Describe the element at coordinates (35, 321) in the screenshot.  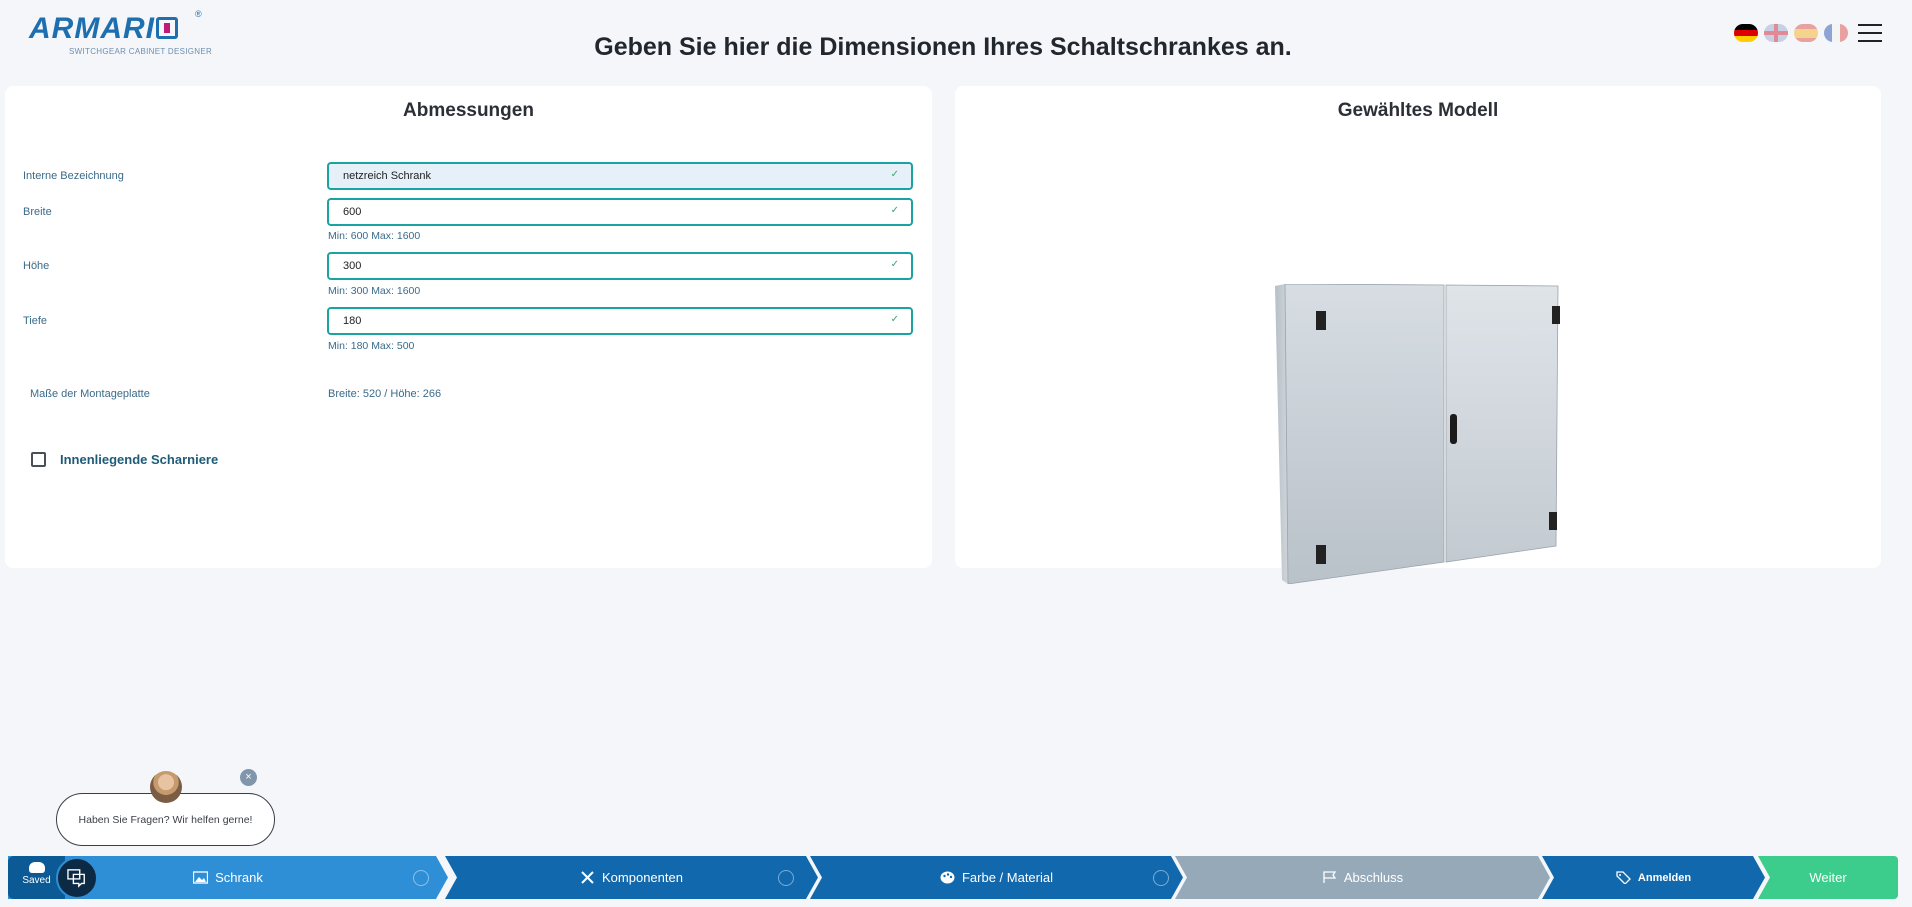
I see `field-label-depth: Tiefe` at that location.